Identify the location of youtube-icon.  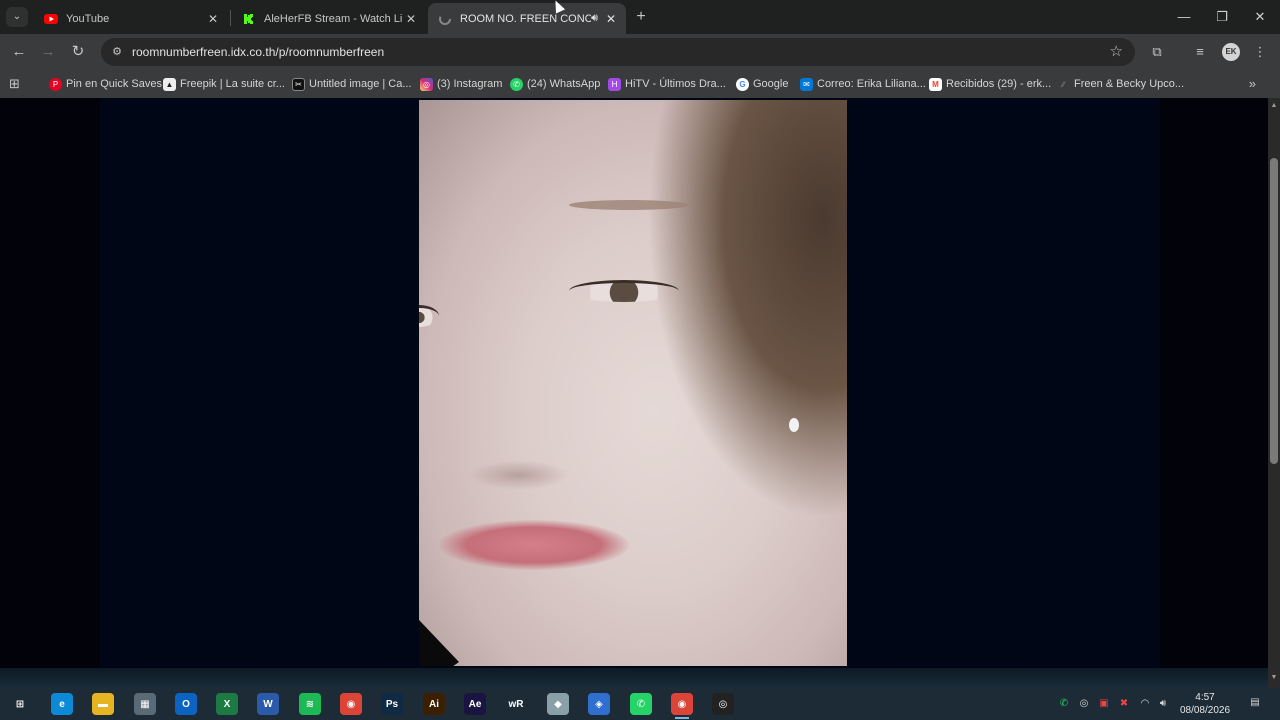
(51, 19).